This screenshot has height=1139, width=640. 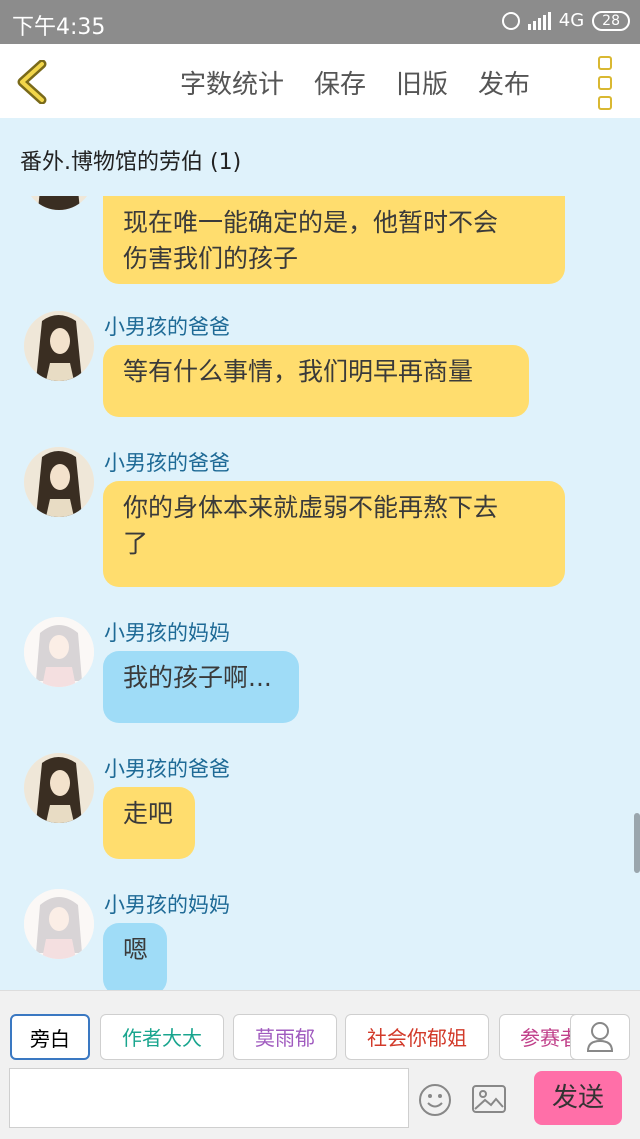 I want to click on character-chip-moyuyu: 莫雨郁, so click(x=285, y=1037).